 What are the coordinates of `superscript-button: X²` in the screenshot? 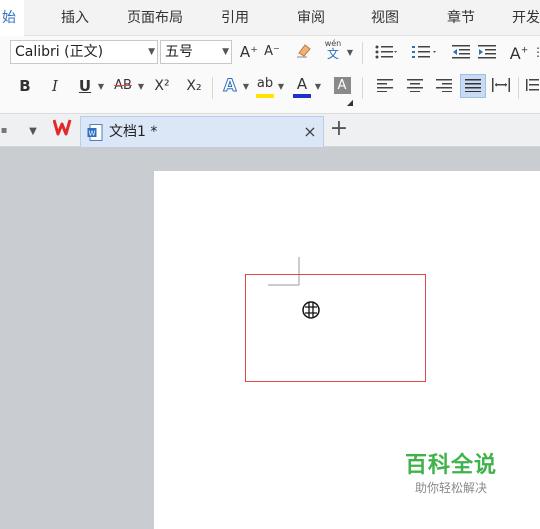 It's located at (162, 86).